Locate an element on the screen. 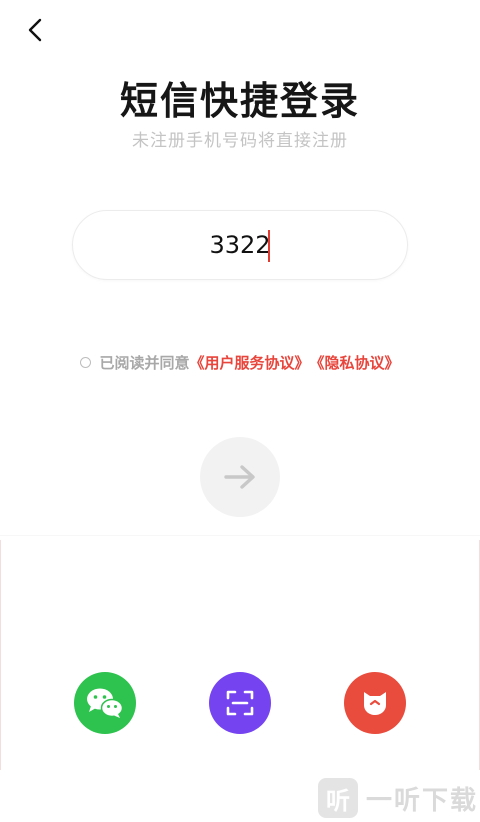  page-subtitle: 未注册手机号码将直接注册 is located at coordinates (240, 141).